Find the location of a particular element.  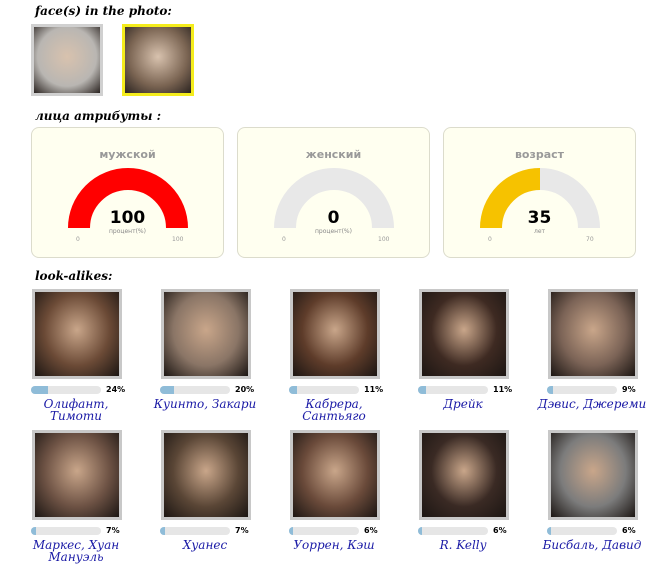

gauge-value: 100 is located at coordinates (127, 218).